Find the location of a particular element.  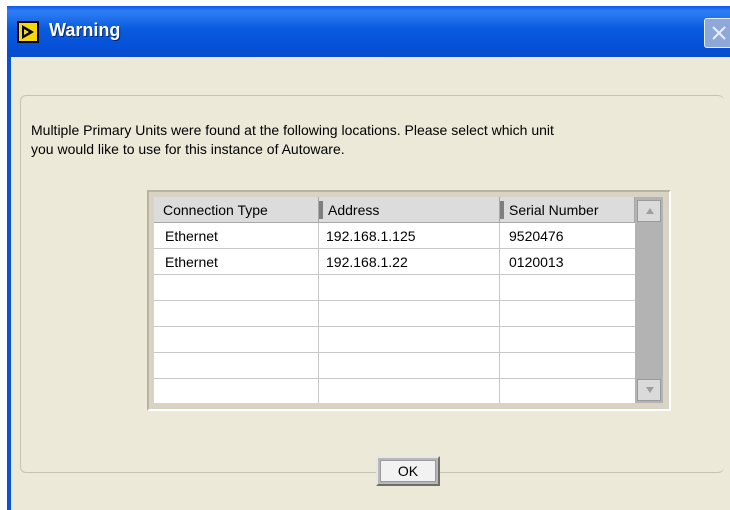

ok-button-label: OK is located at coordinates (408, 471).